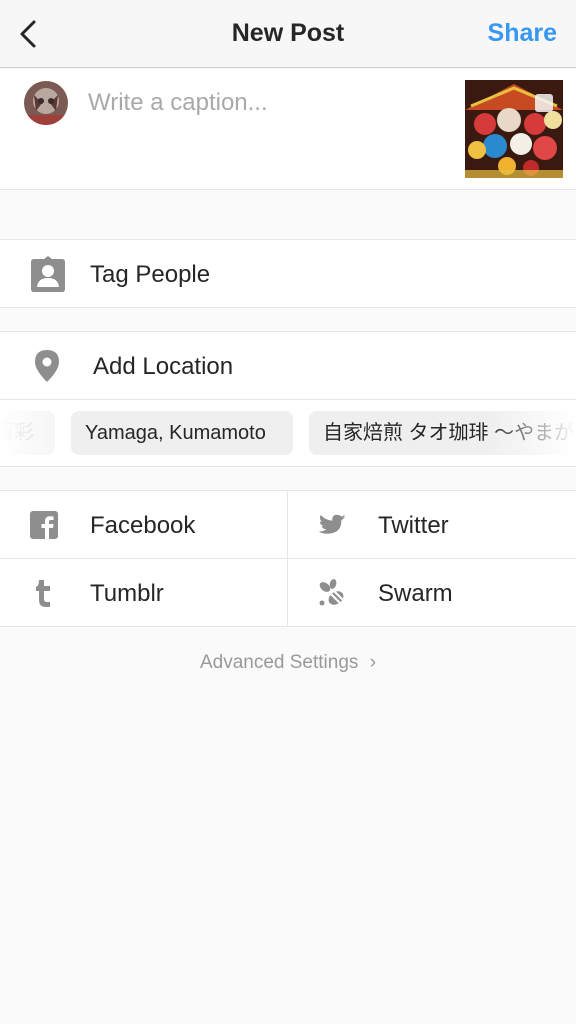 This screenshot has width=576, height=1024. What do you see at coordinates (514, 129) in the screenshot?
I see `post-thumbnail` at bounding box center [514, 129].